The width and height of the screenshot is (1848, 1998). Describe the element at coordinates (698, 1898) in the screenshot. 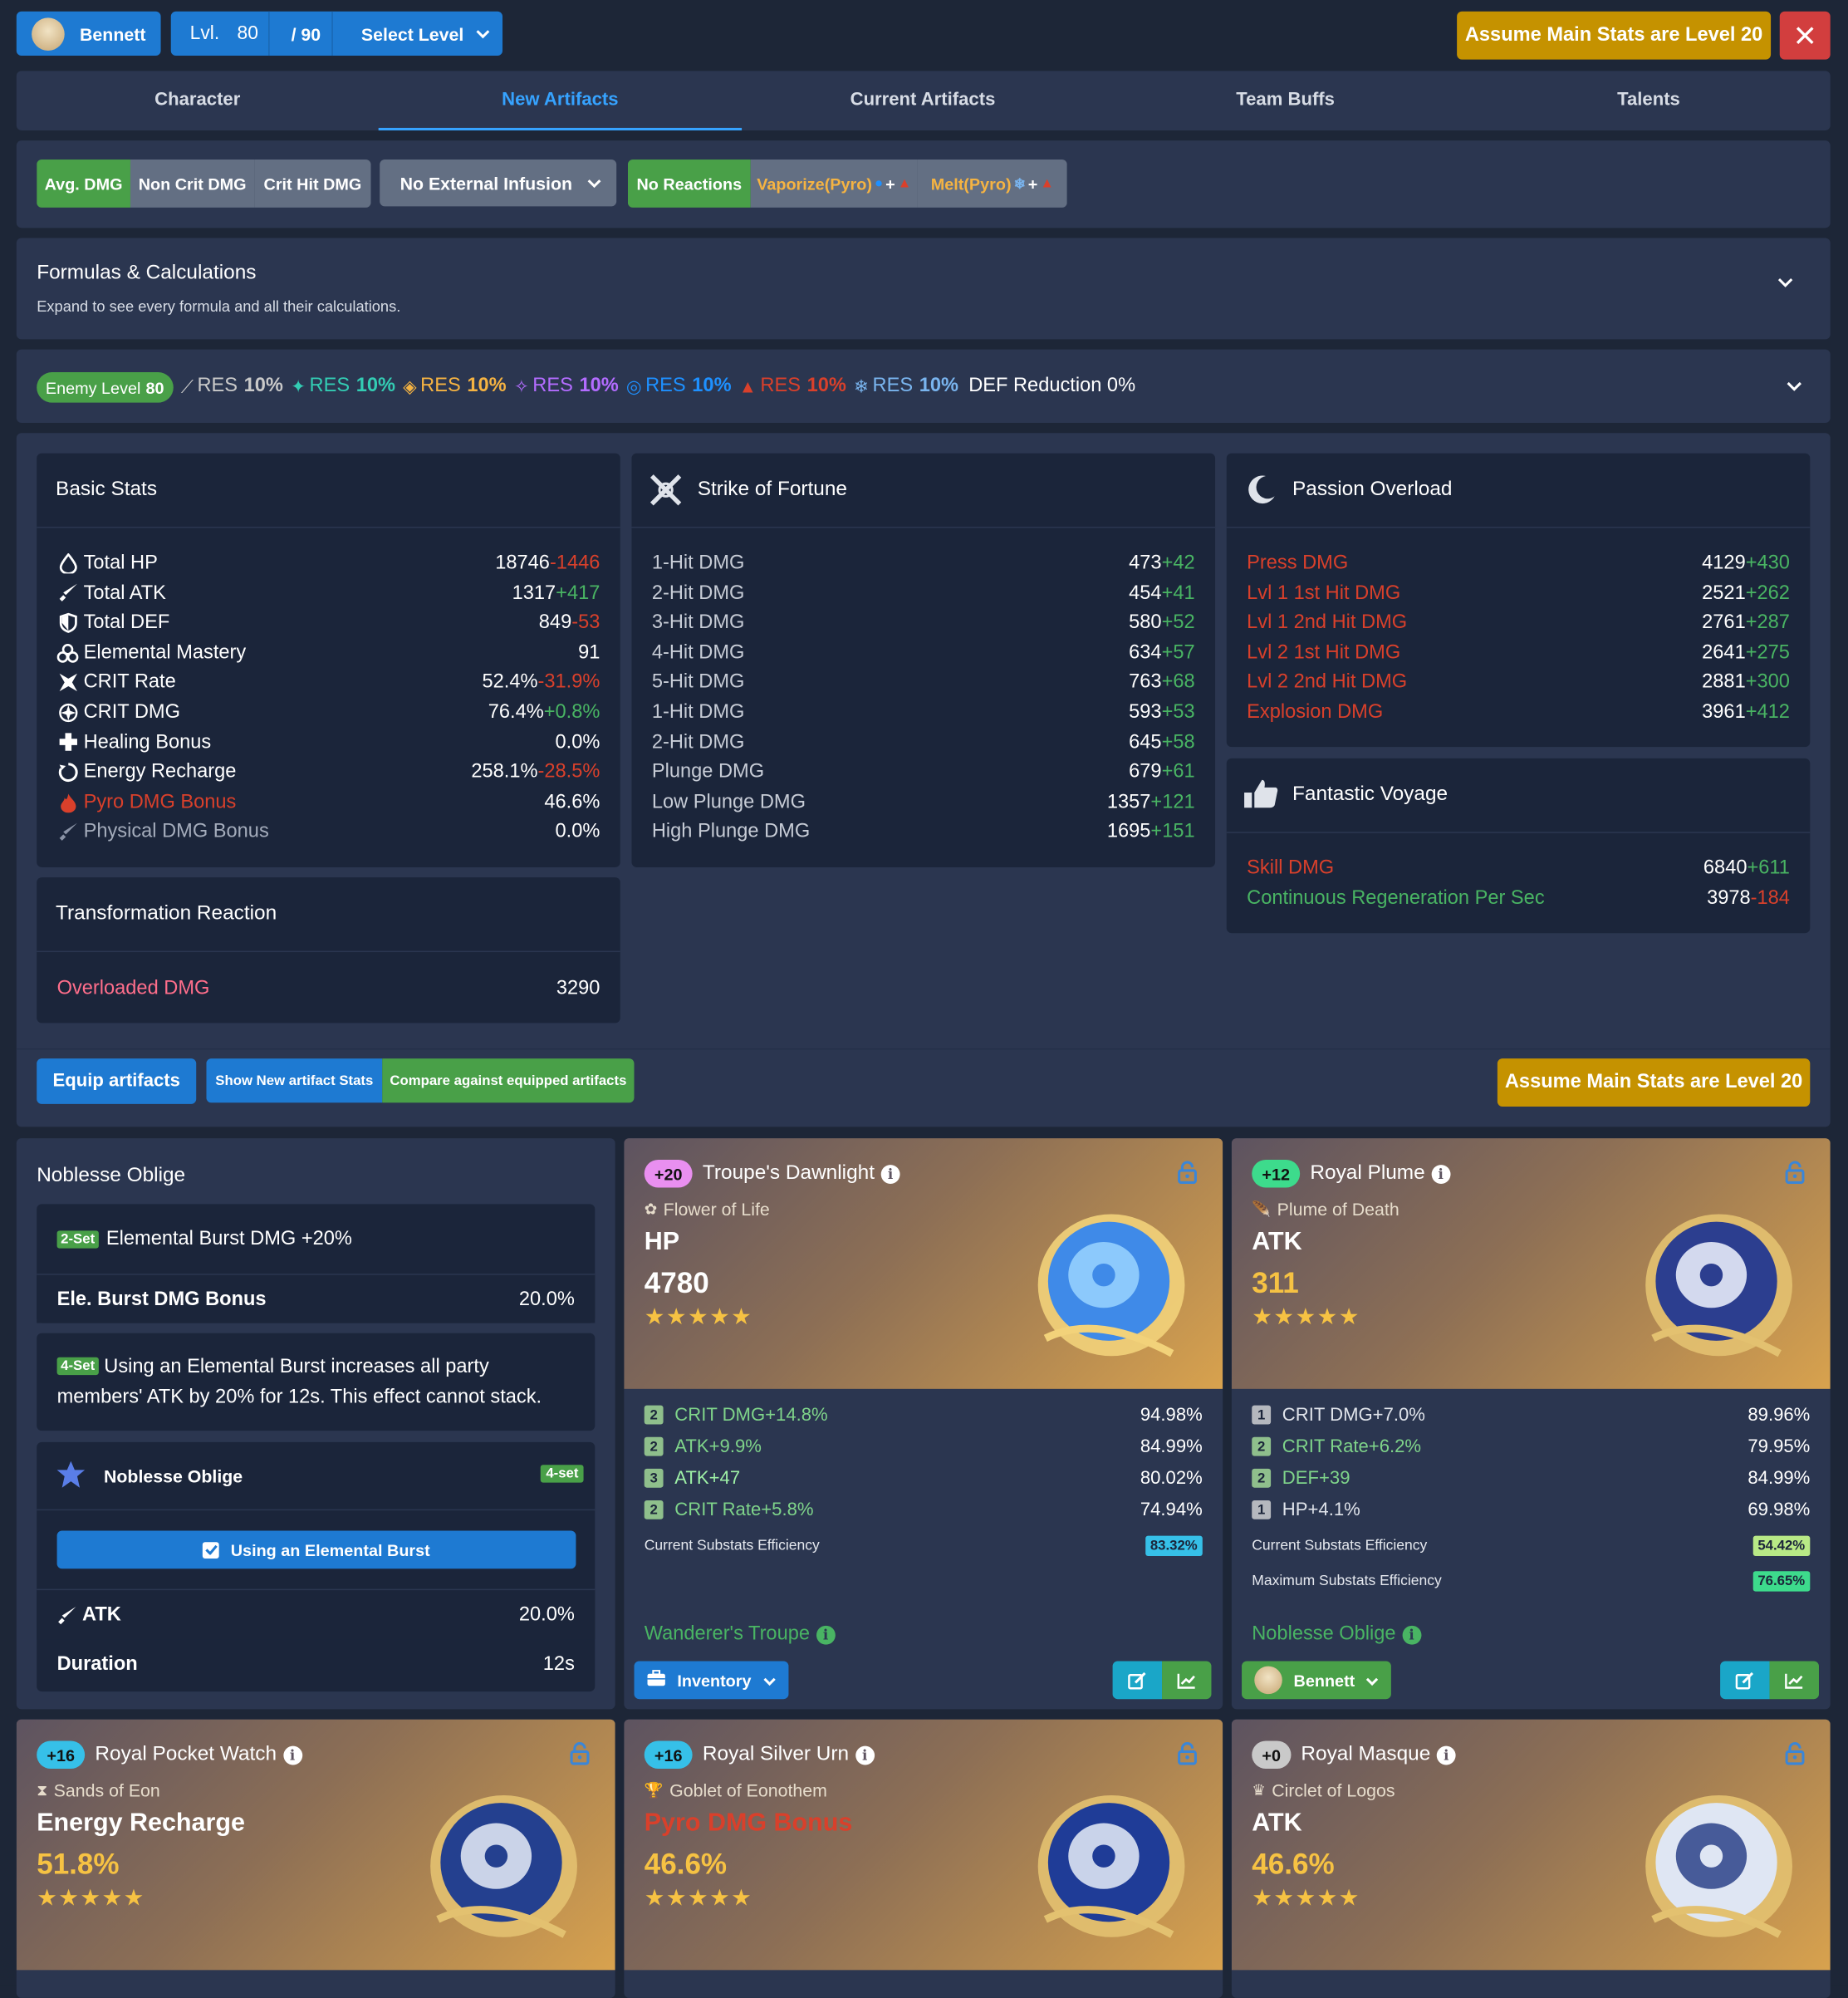

I see `rarity-stars: ★★★★★` at that location.